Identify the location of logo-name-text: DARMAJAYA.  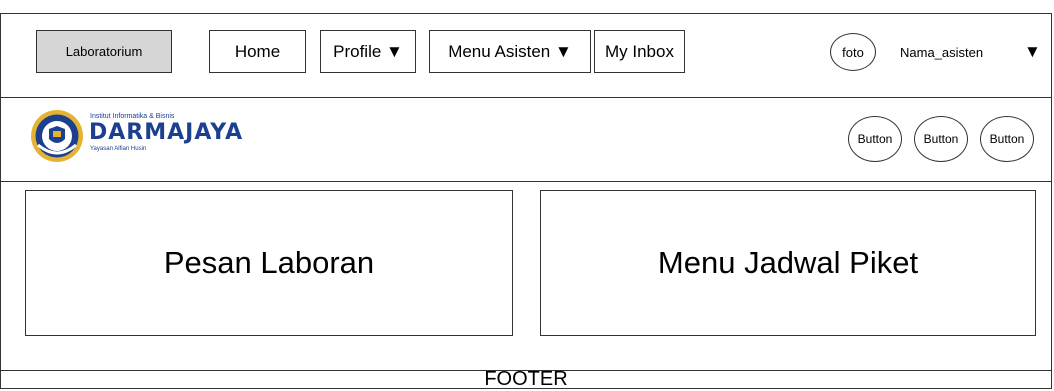
(166, 132).